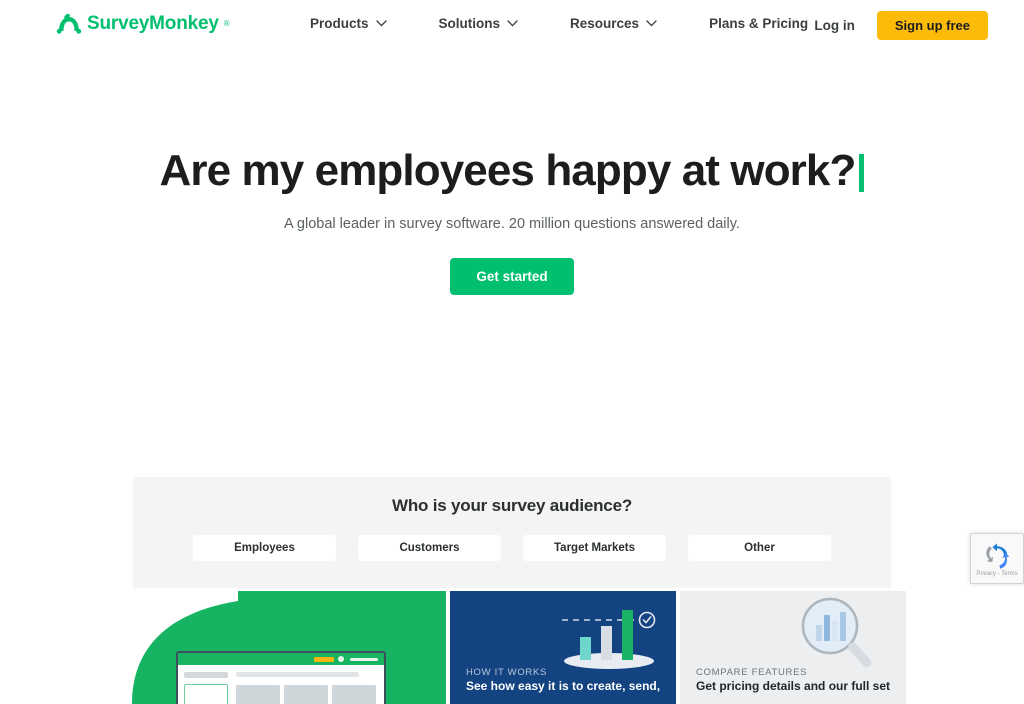 The image size is (1024, 704). Describe the element at coordinates (609, 639) in the screenshot. I see `bar-chart-illustration-icon` at that location.